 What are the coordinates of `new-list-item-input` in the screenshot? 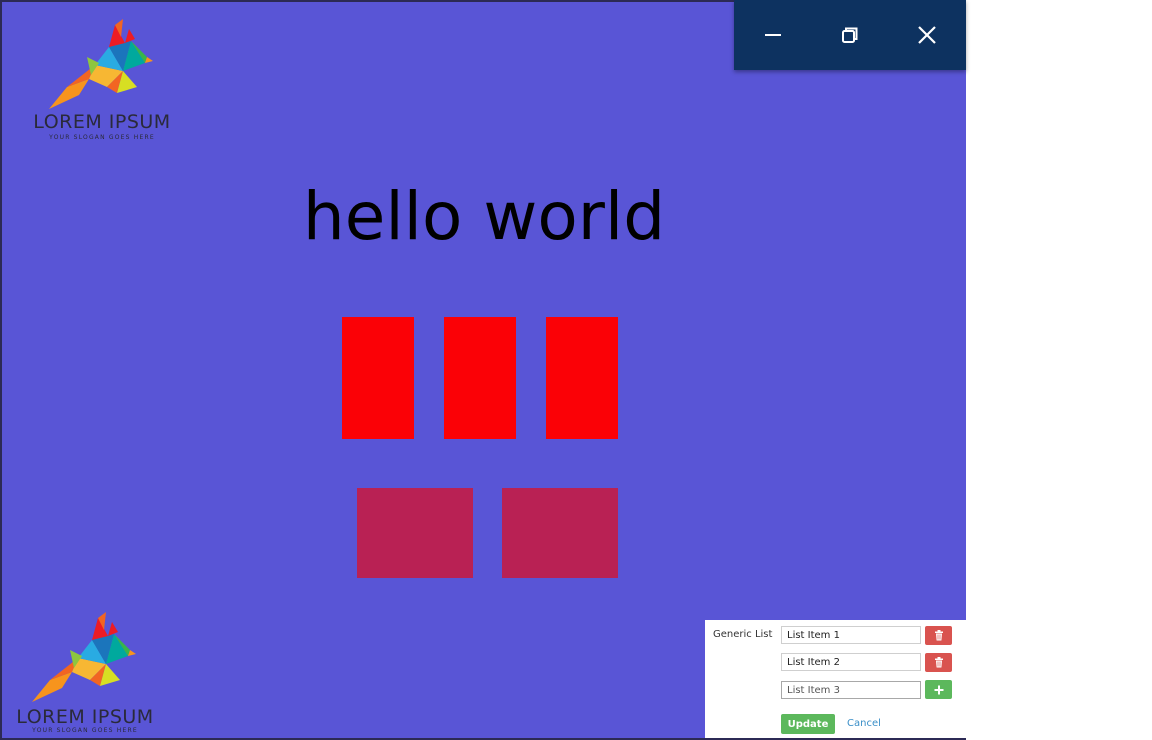 It's located at (851, 690).